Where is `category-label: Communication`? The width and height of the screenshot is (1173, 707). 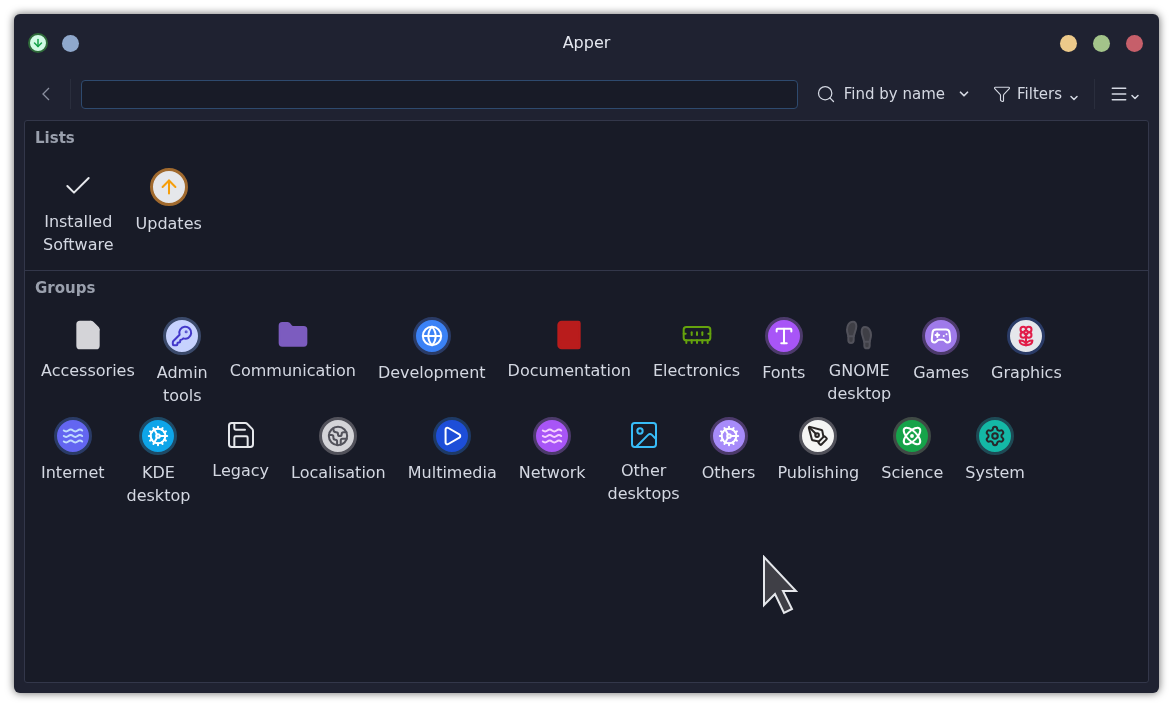
category-label: Communication is located at coordinates (292, 370).